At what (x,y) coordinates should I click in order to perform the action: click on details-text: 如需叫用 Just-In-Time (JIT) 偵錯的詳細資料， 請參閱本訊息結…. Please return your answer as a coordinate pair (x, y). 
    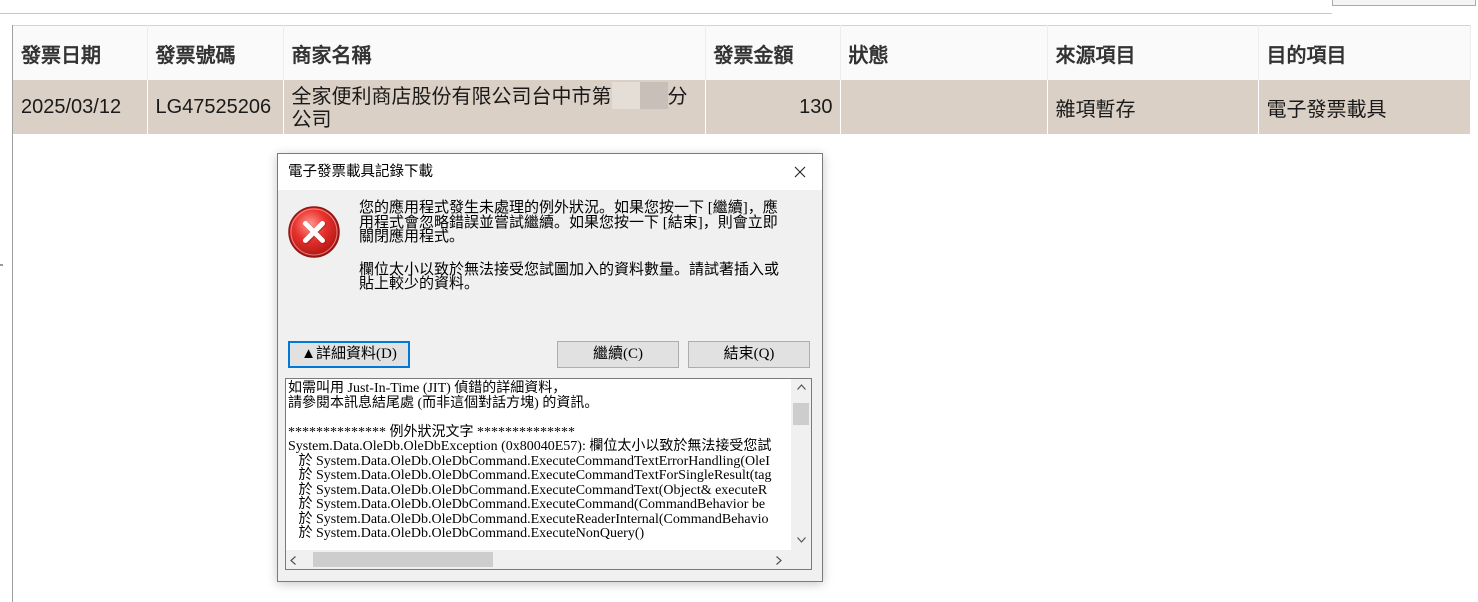
    Looking at the image, I should click on (538, 464).